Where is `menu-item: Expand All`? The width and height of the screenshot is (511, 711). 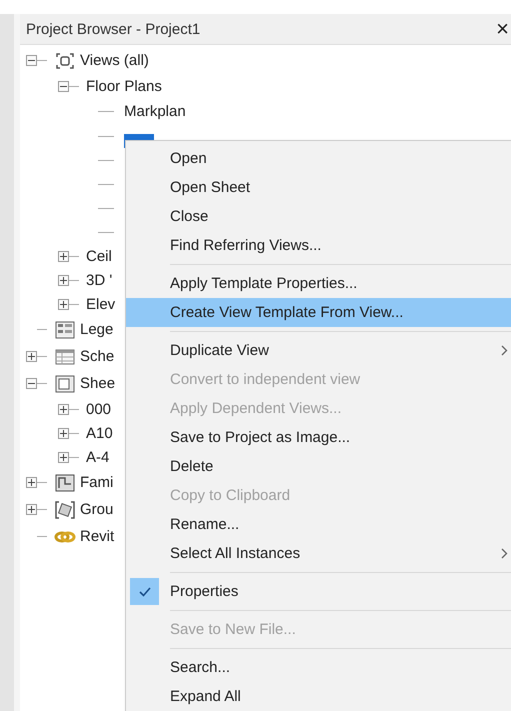
menu-item: Expand All is located at coordinates (318, 696).